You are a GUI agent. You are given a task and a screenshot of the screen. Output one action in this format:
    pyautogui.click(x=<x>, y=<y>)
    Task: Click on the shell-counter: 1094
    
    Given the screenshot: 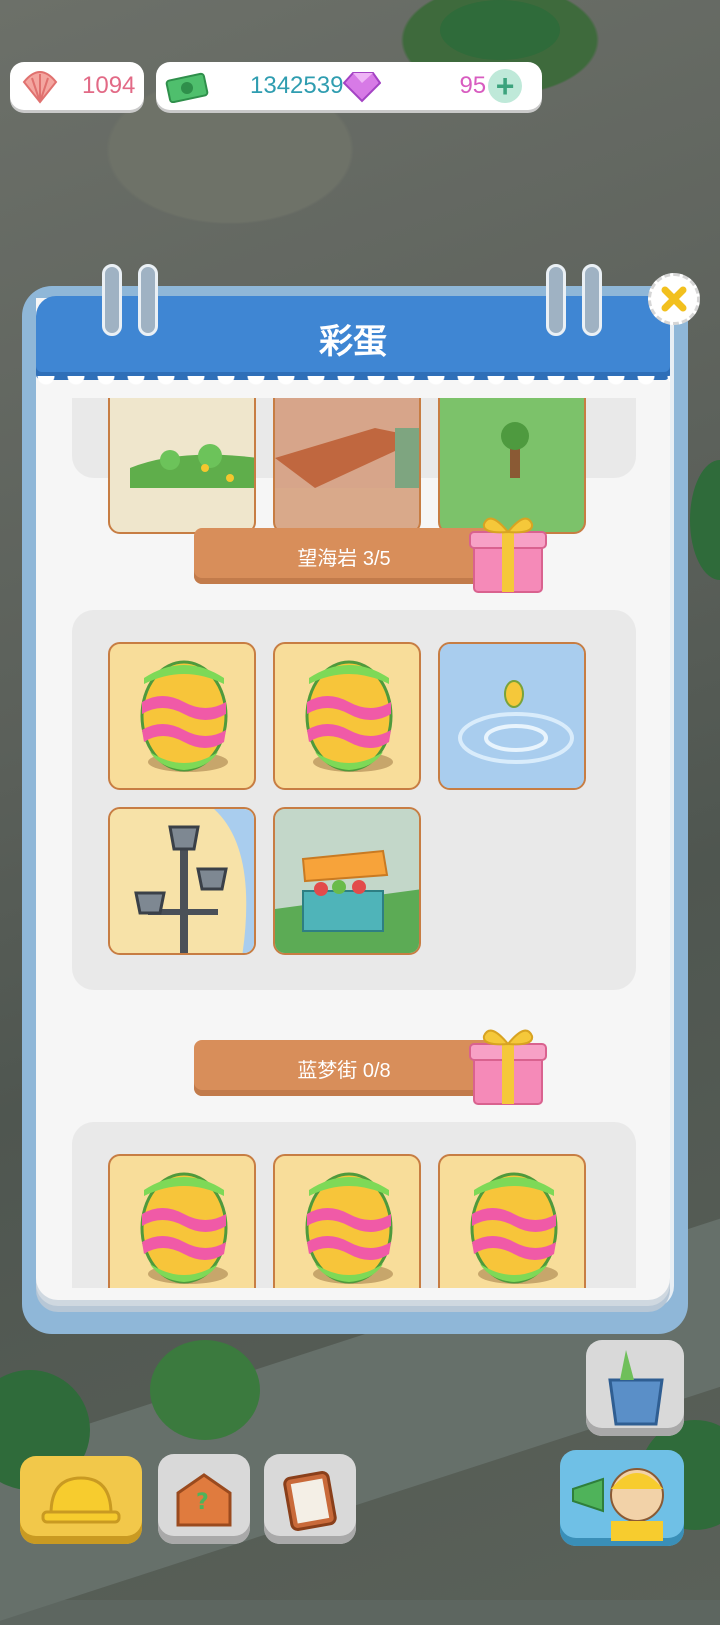 What is the action you would take?
    pyautogui.click(x=77, y=86)
    